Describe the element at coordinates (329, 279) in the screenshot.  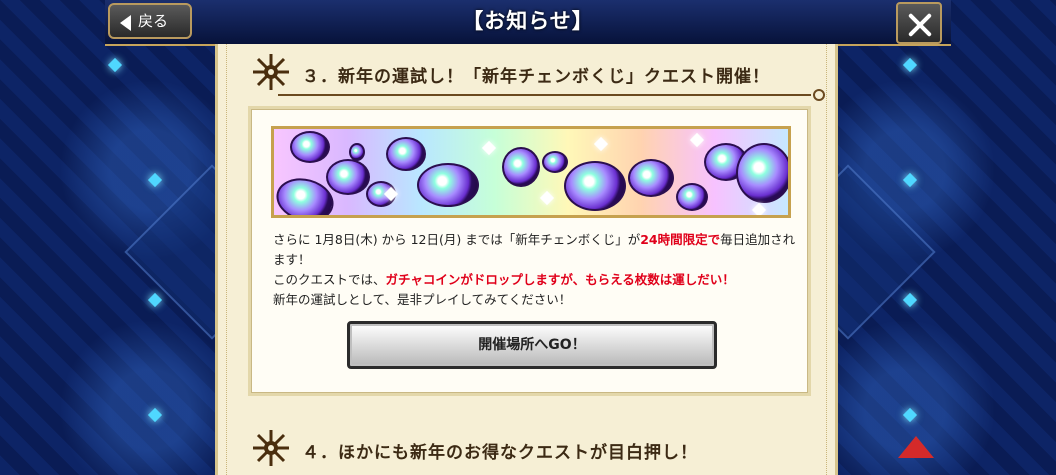
I see `description-text: このクエストでは、` at that location.